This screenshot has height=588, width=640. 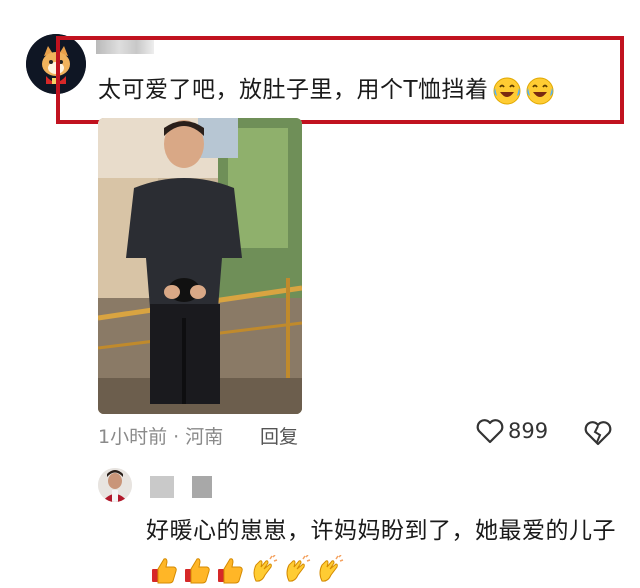 What do you see at coordinates (293, 90) in the screenshot?
I see `comment-text-content: 太可爱了吧，放肚子里，用个T恤挡着` at bounding box center [293, 90].